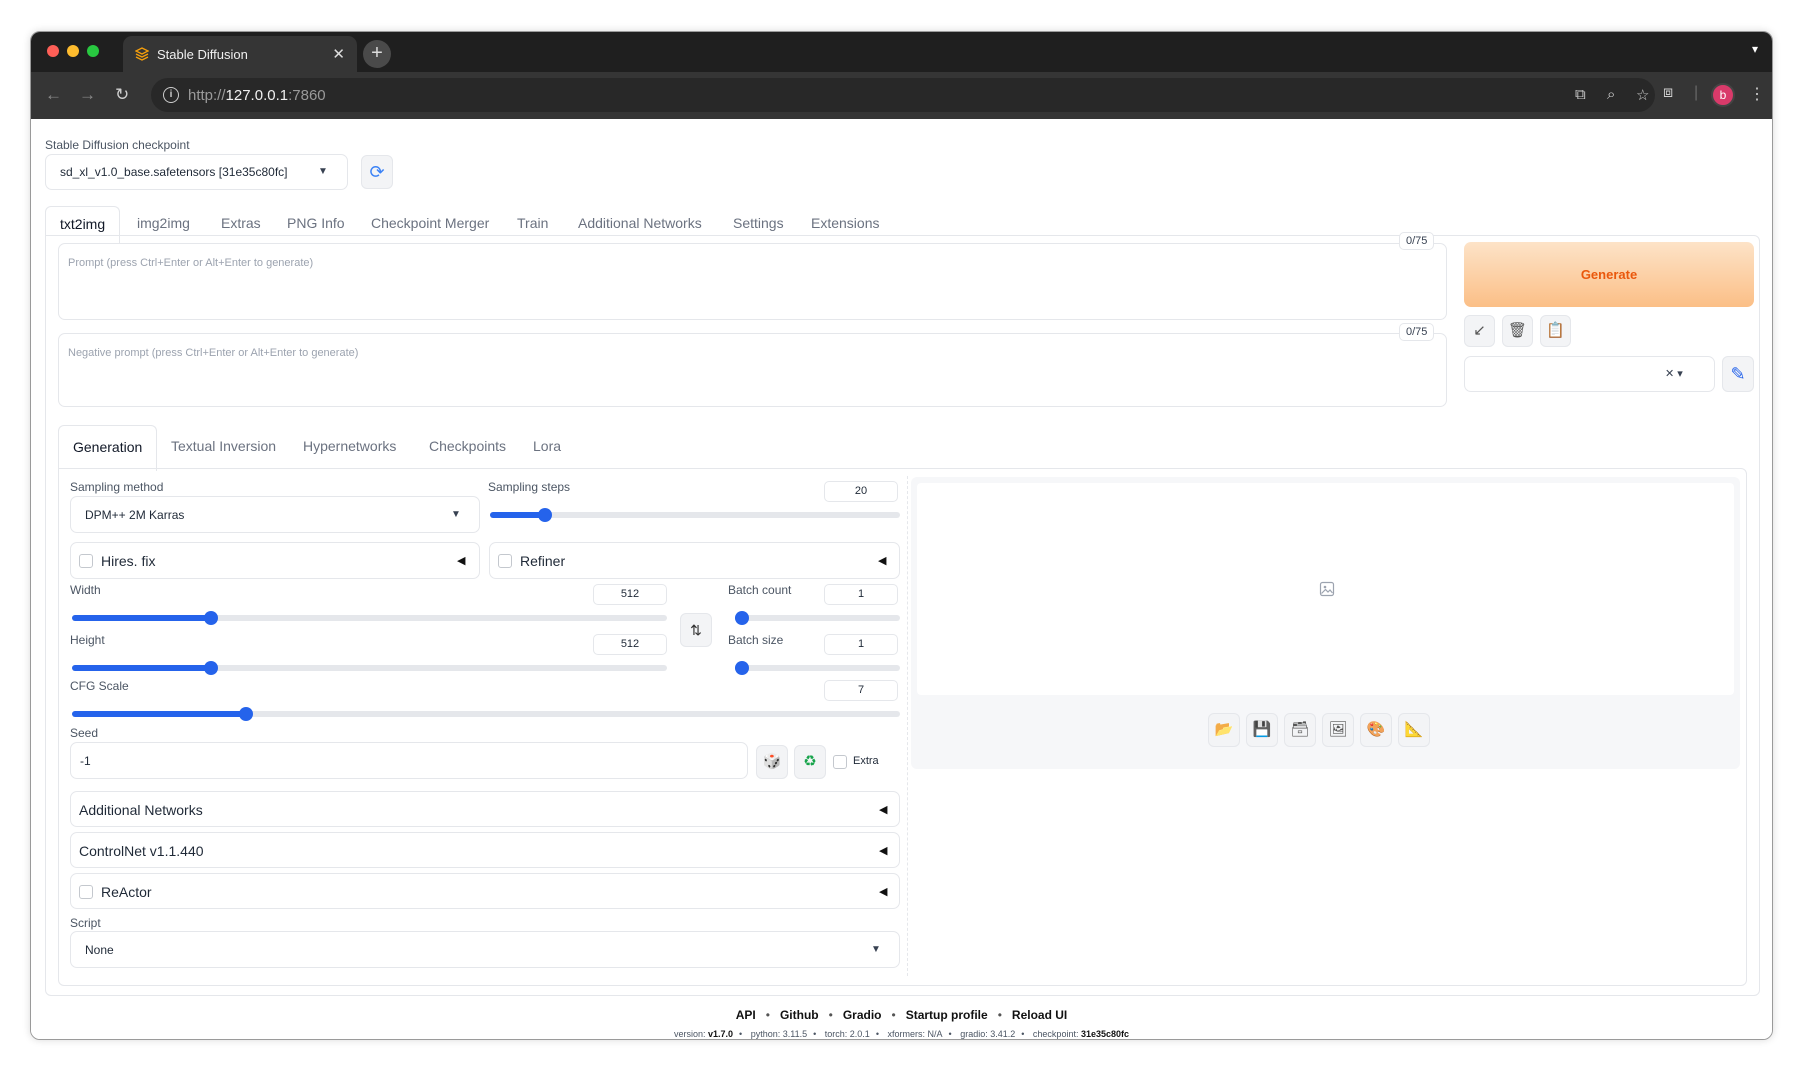  I want to click on footer-link-startup-profile: Startup profile, so click(947, 1015).